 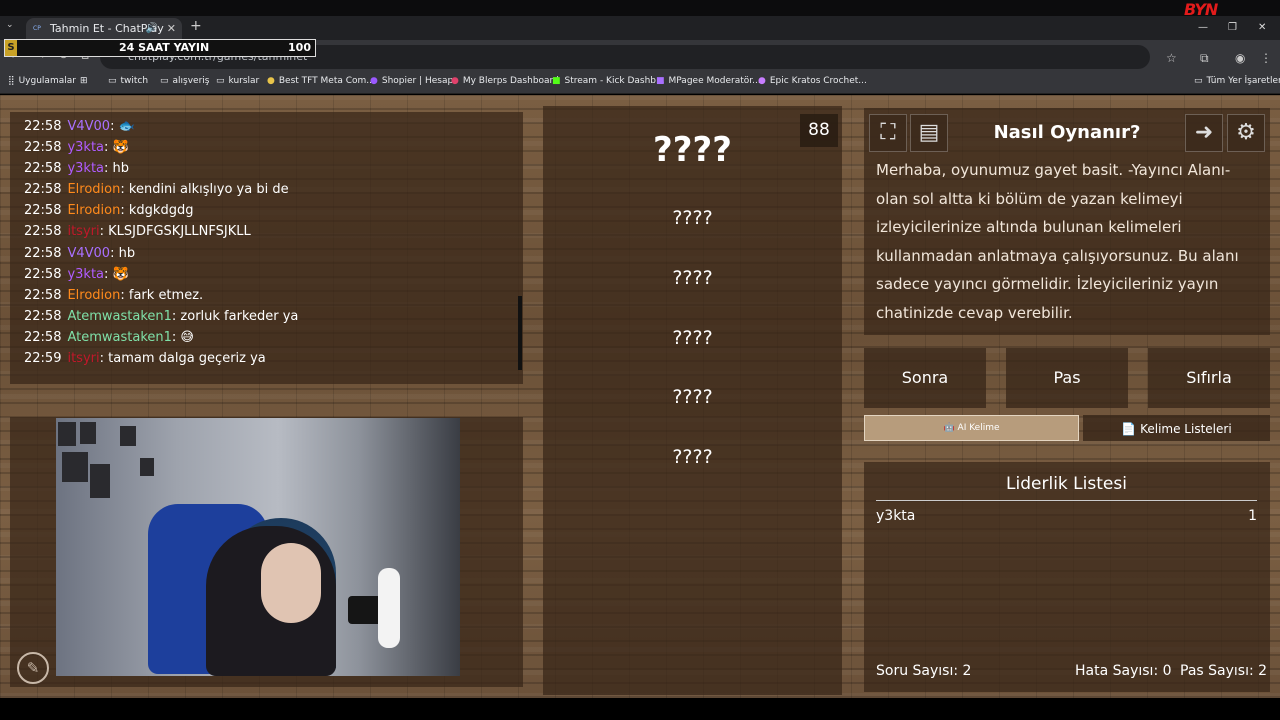 I want to click on extensions-icon: ⧉, so click(x=1204, y=58).